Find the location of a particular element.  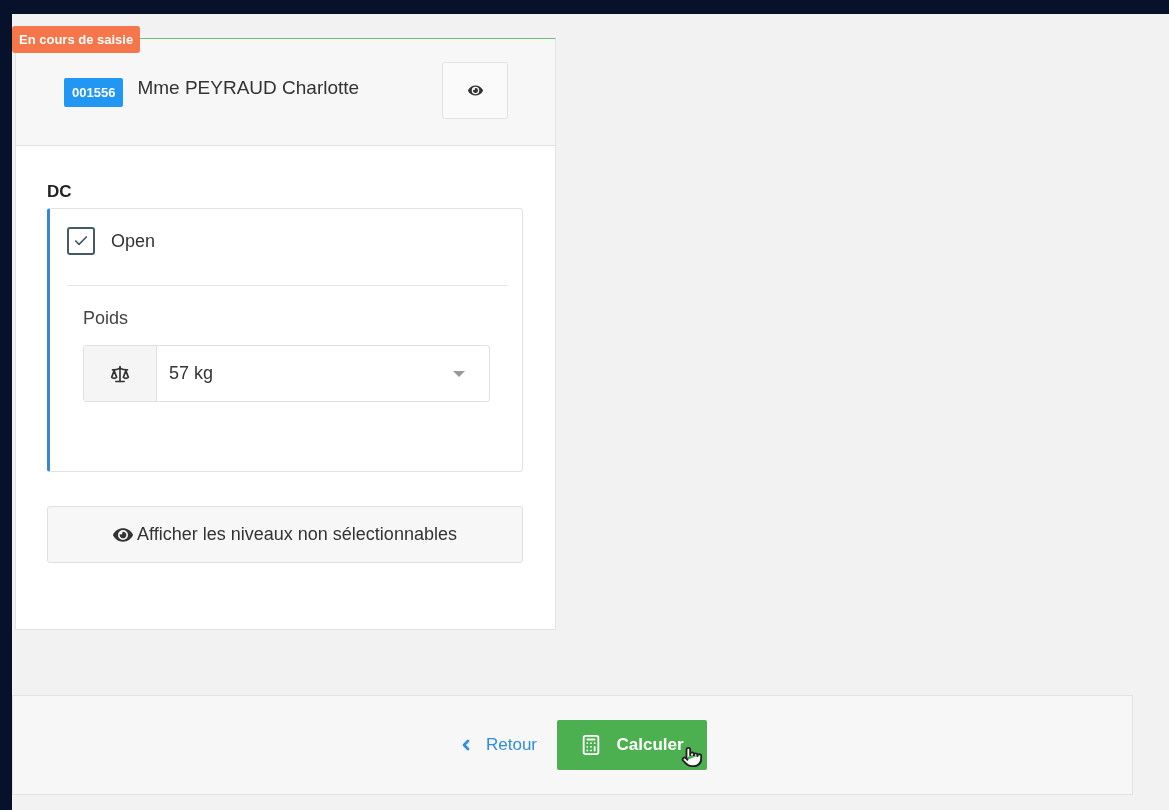

view-button is located at coordinates (475, 90).